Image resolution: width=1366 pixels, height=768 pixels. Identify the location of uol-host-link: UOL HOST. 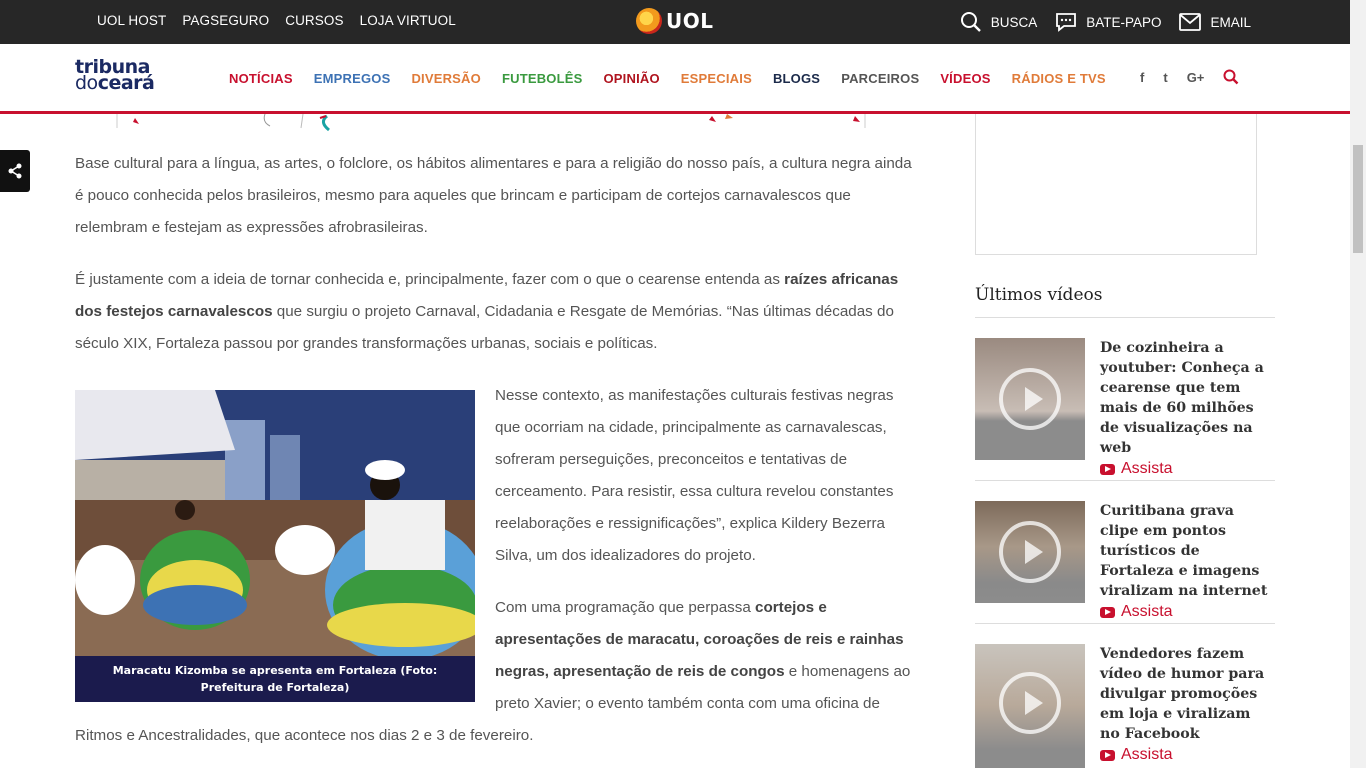
(131, 20).